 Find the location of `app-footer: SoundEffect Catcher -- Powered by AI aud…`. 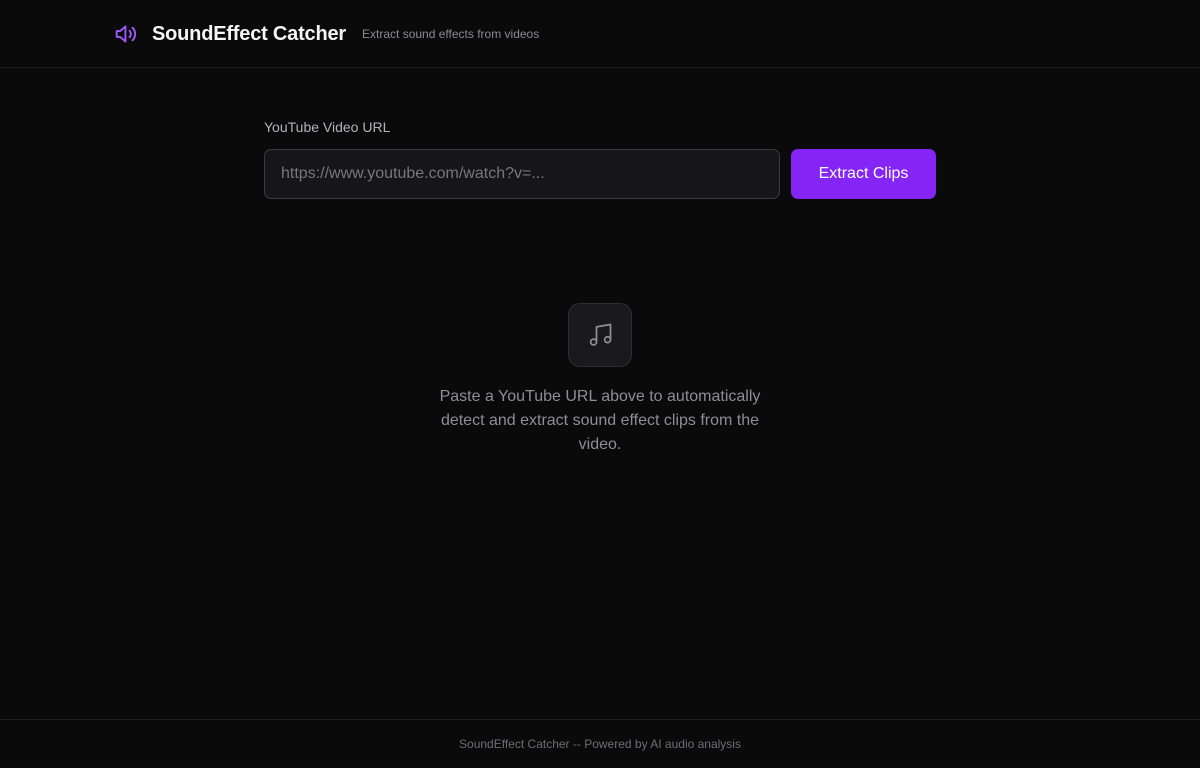

app-footer: SoundEffect Catcher -- Powered by AI aud… is located at coordinates (600, 743).